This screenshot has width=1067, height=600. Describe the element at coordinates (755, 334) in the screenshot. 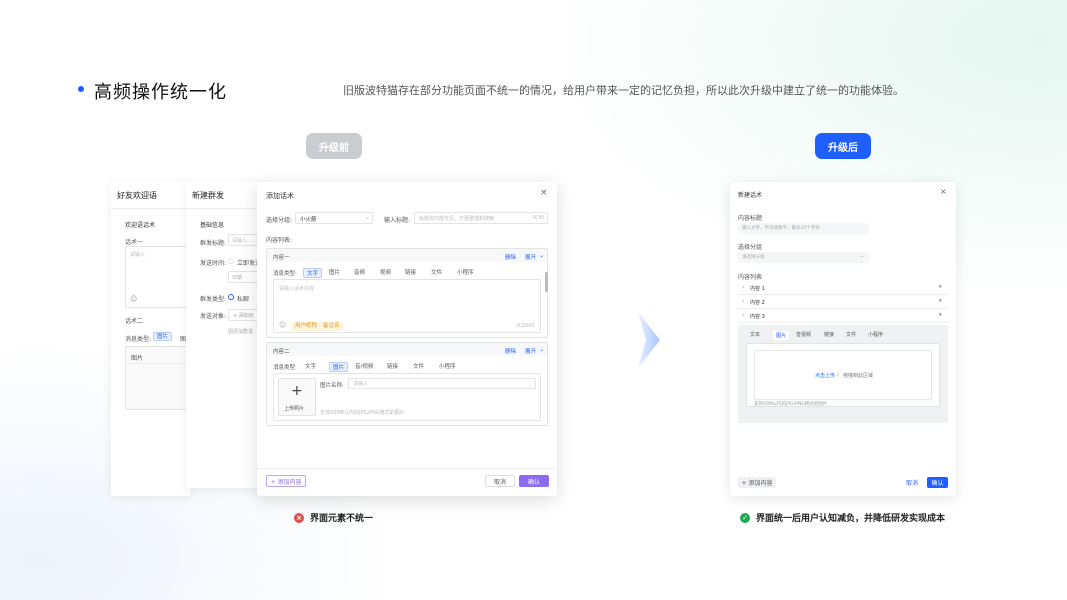

I see `editor-tab: 文本` at that location.